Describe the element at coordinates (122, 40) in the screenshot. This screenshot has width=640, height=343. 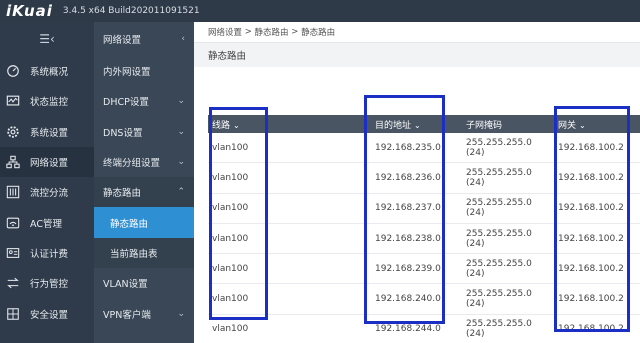
I see `submenu-title-label: 网络设置` at that location.